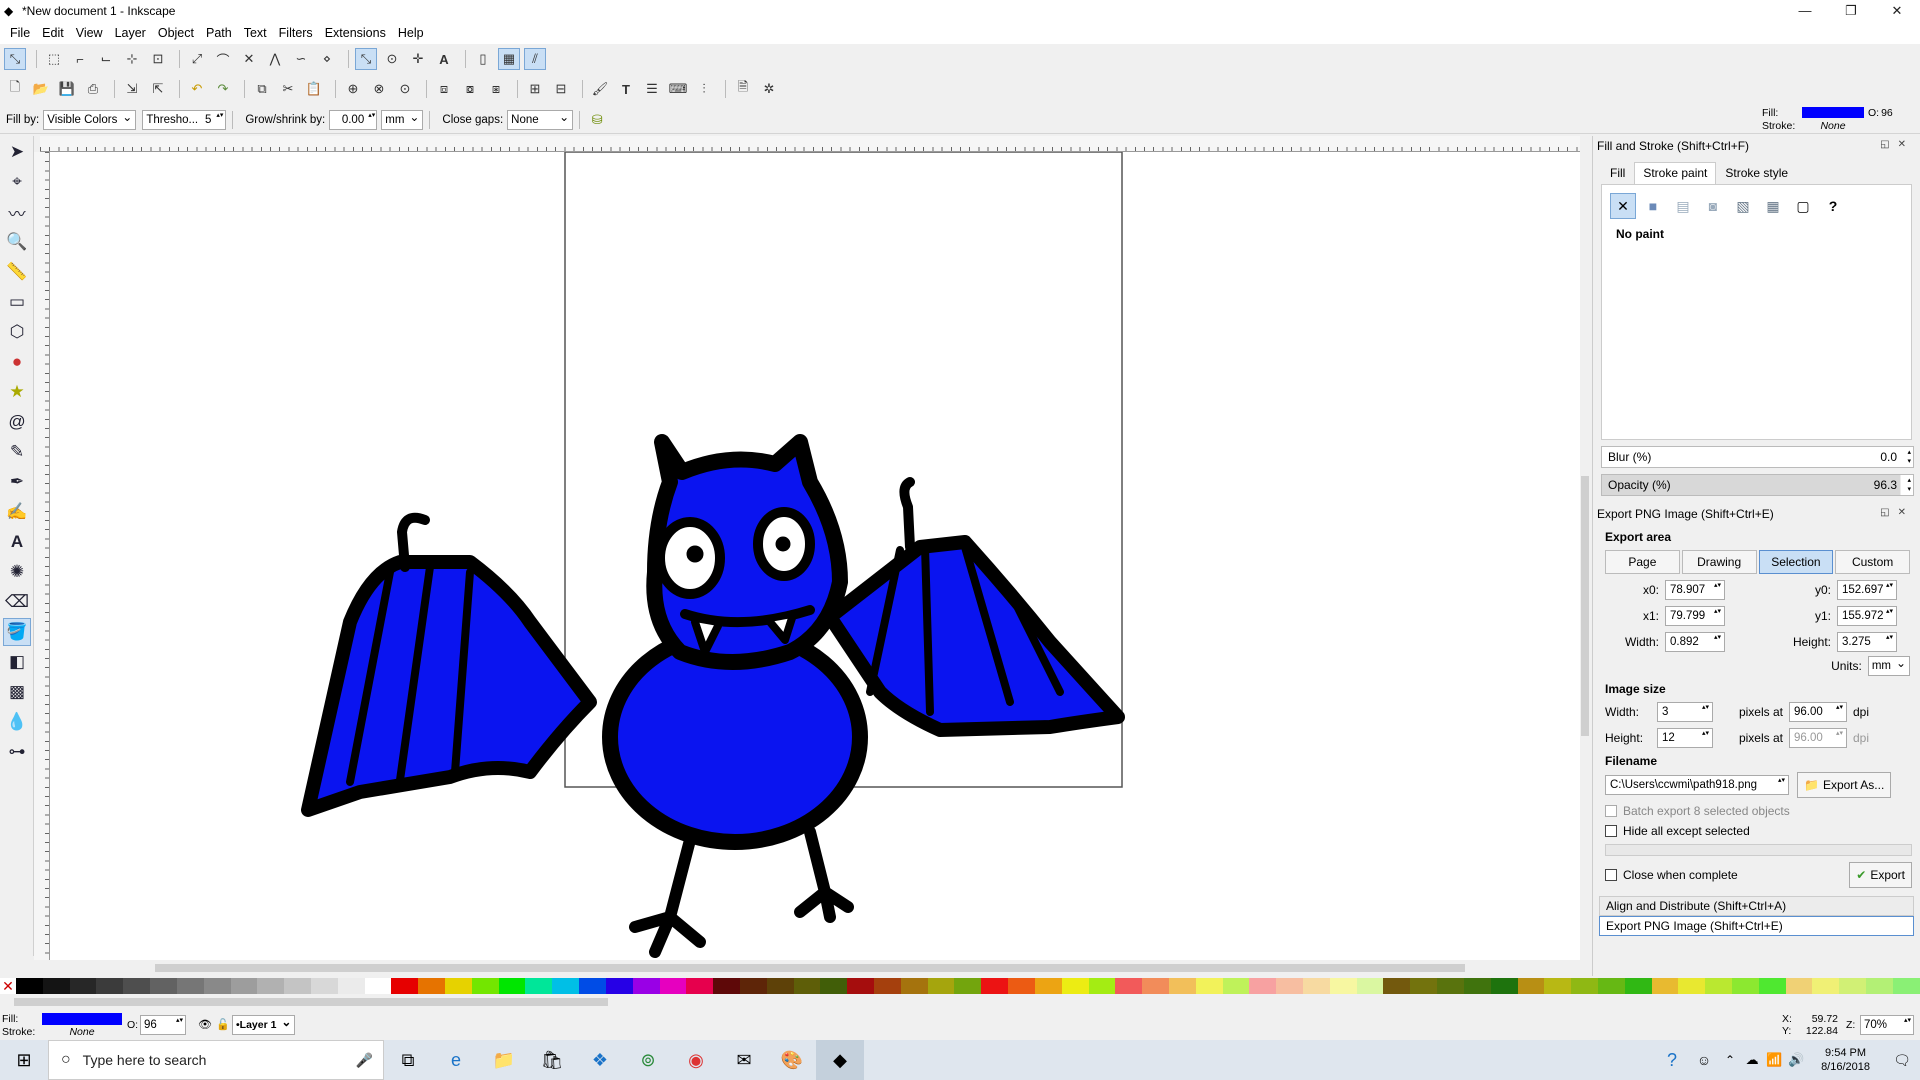  What do you see at coordinates (1774, 1060) in the screenshot?
I see `network-icon: 📶` at bounding box center [1774, 1060].